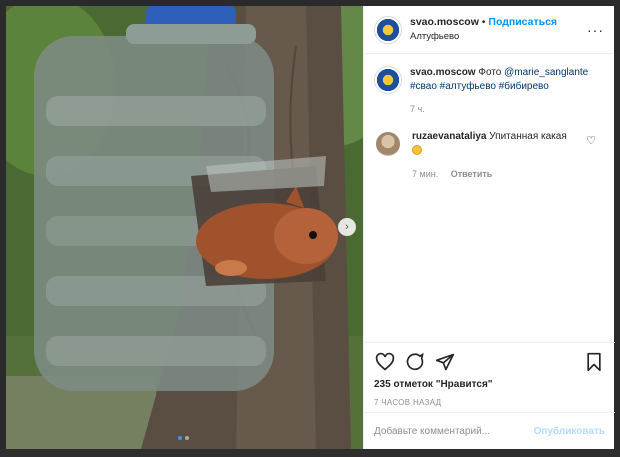 This screenshot has height=457, width=620. What do you see at coordinates (569, 431) in the screenshot?
I see `publish-button: Опубликовать` at bounding box center [569, 431].